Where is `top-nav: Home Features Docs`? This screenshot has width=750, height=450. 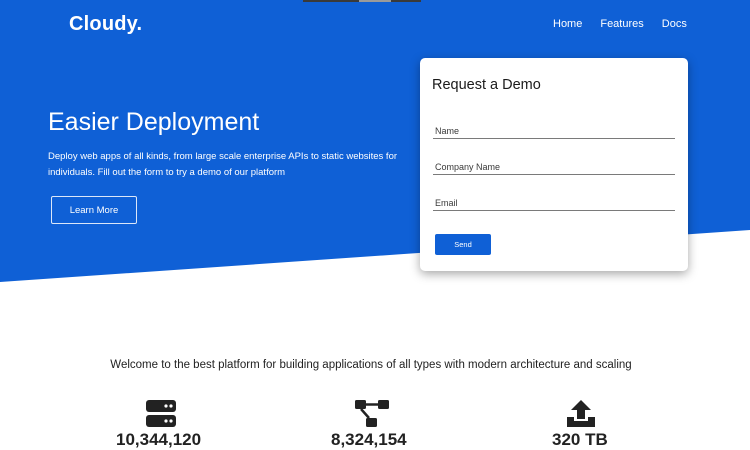
top-nav: Home Features Docs is located at coordinates (629, 24).